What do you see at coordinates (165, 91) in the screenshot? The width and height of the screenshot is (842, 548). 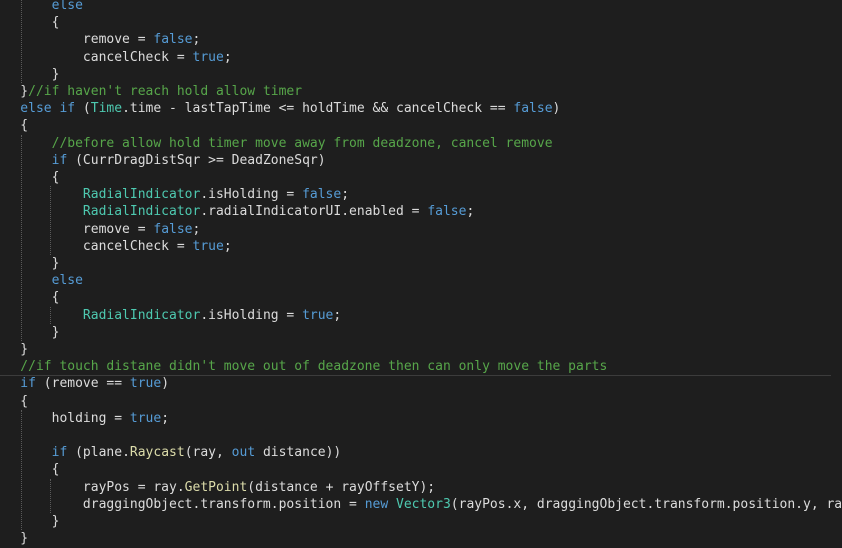 I see `code-token: //if haven't reach hold allow timer` at bounding box center [165, 91].